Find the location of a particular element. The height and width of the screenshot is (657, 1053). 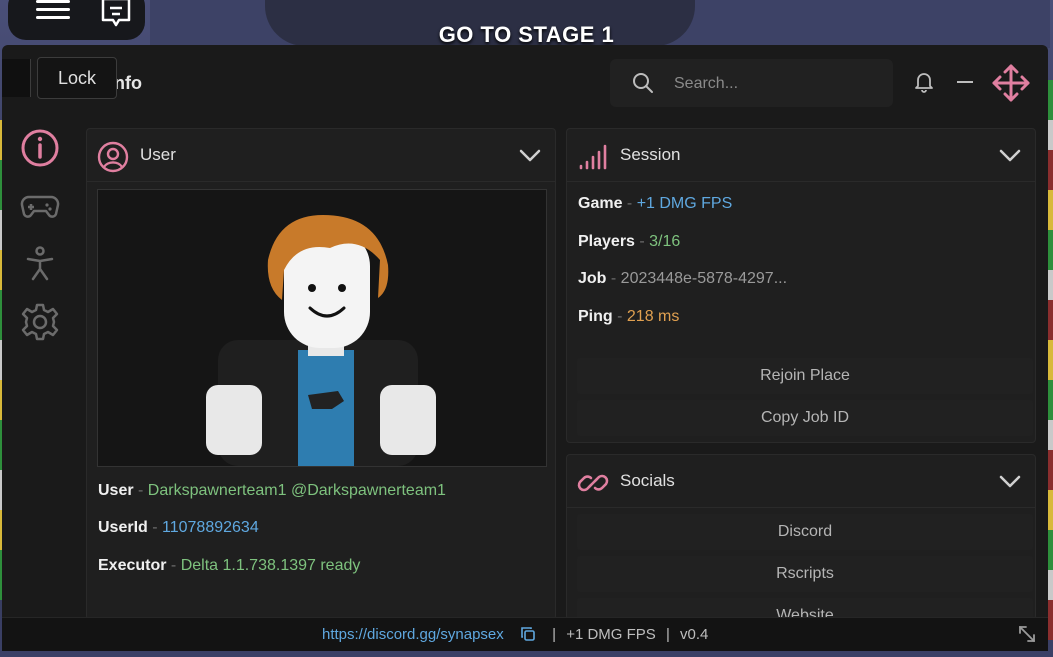

bell-icon is located at coordinates (924, 81).